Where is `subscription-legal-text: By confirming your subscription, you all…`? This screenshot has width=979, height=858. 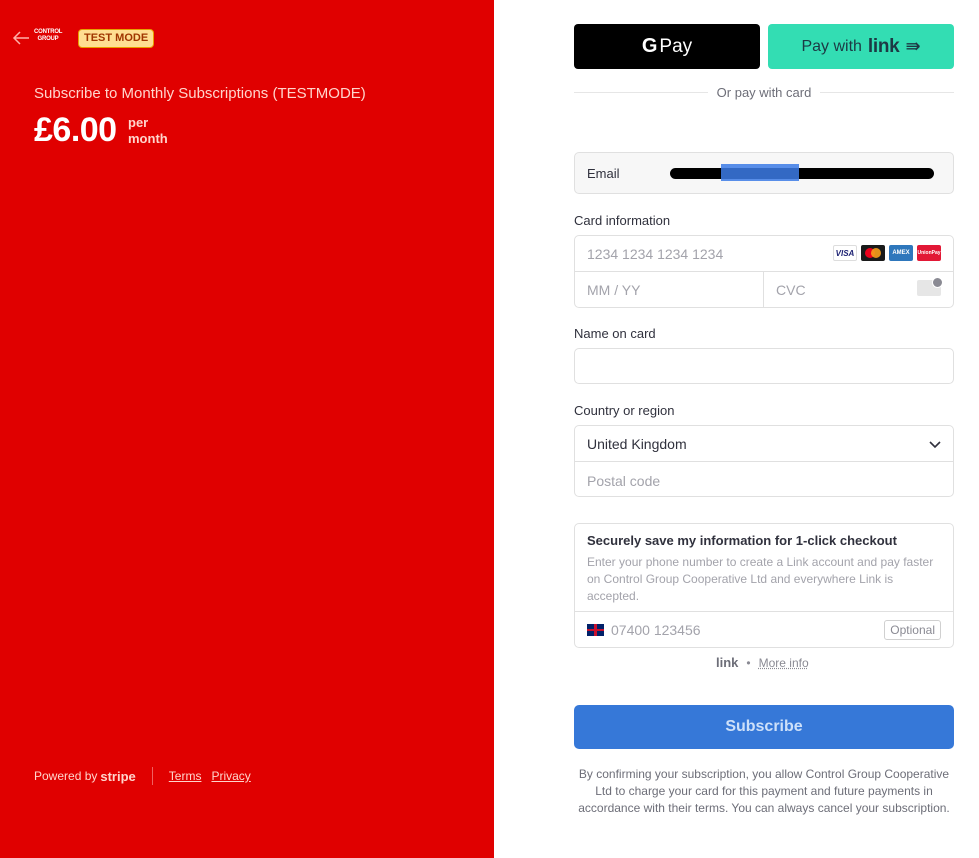 subscription-legal-text: By confirming your subscription, you all… is located at coordinates (764, 791).